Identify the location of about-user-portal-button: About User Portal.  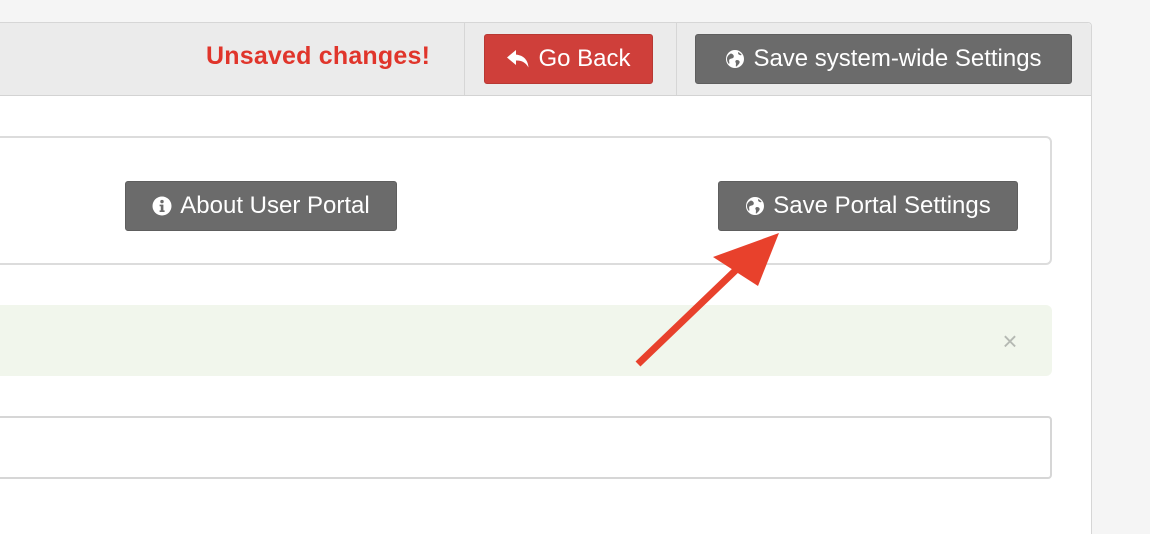
(261, 206).